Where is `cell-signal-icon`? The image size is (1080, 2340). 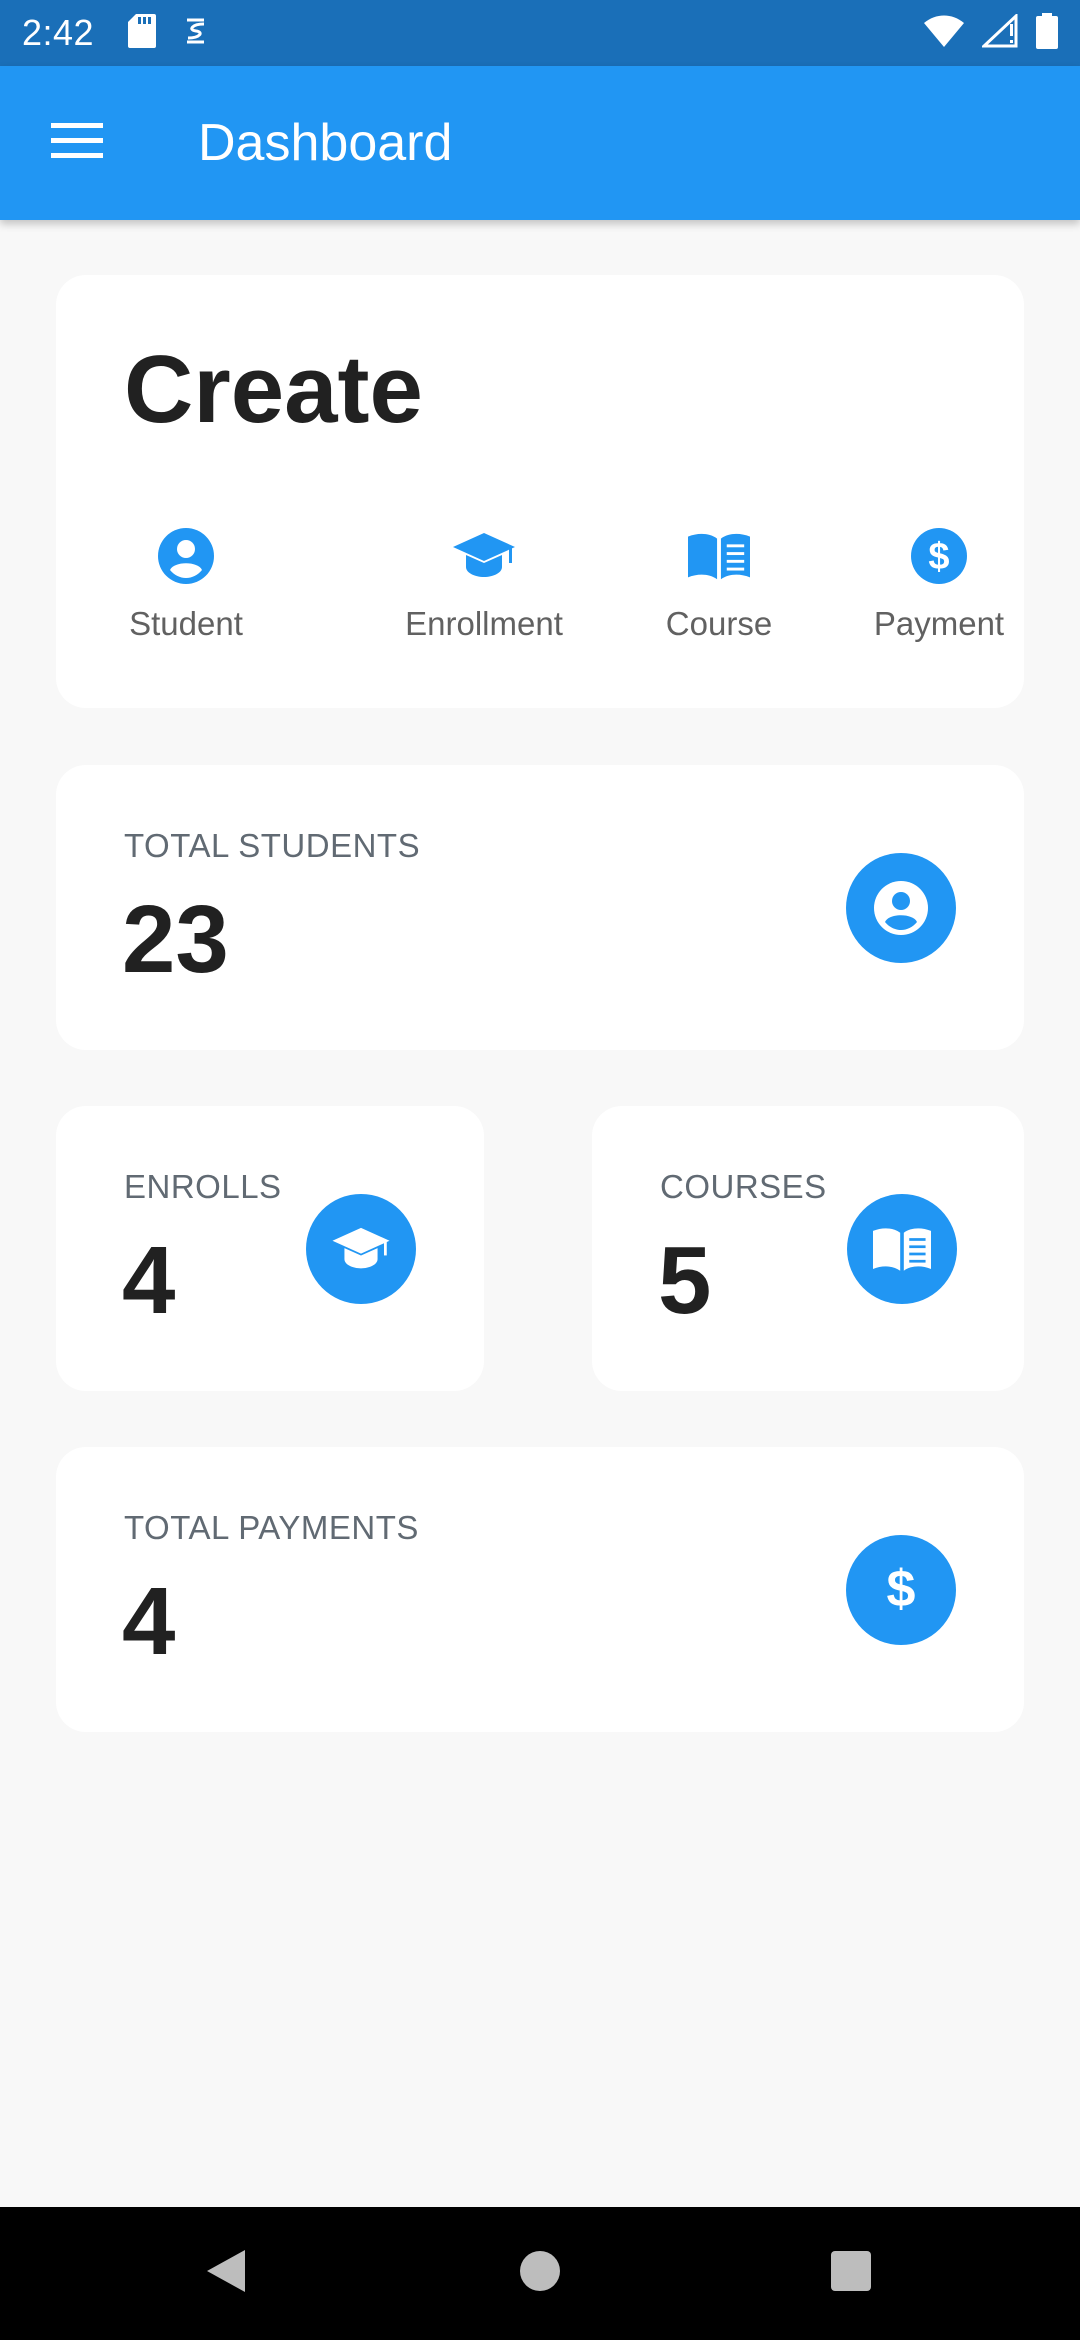 cell-signal-icon is located at coordinates (999, 32).